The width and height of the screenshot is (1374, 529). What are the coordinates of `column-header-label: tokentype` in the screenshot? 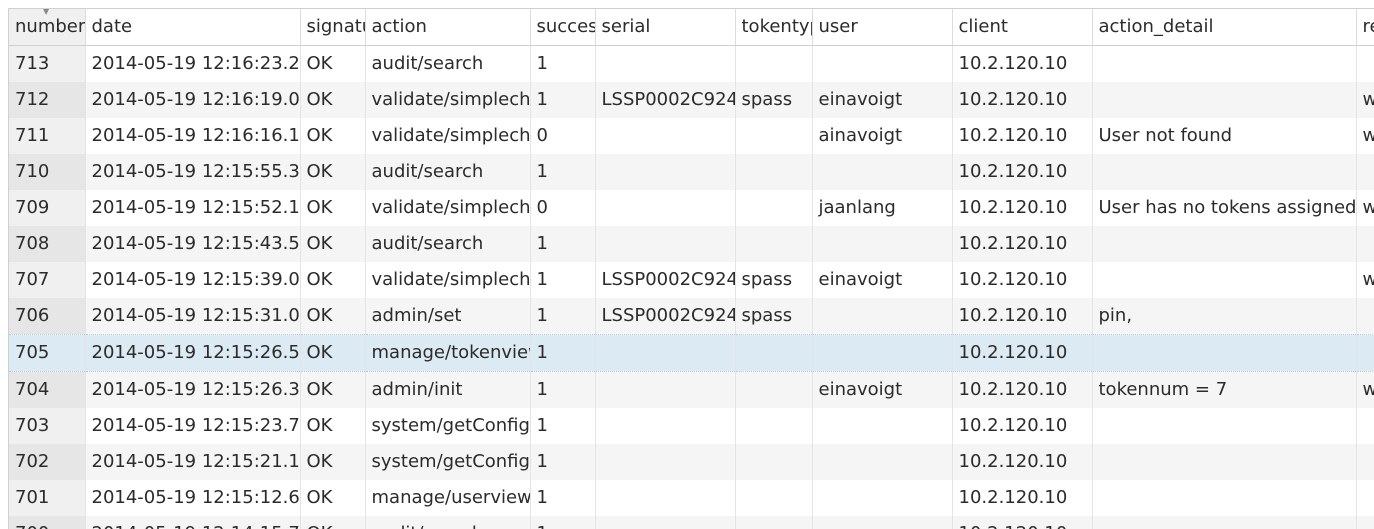 It's located at (777, 26).